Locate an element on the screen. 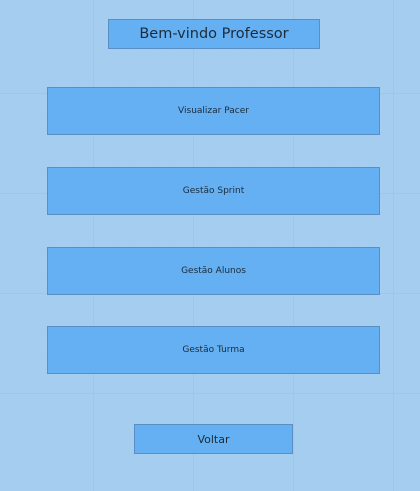 This screenshot has height=491, width=420. visualizar-pacer-button: Visualizar Pacer is located at coordinates (213, 111).